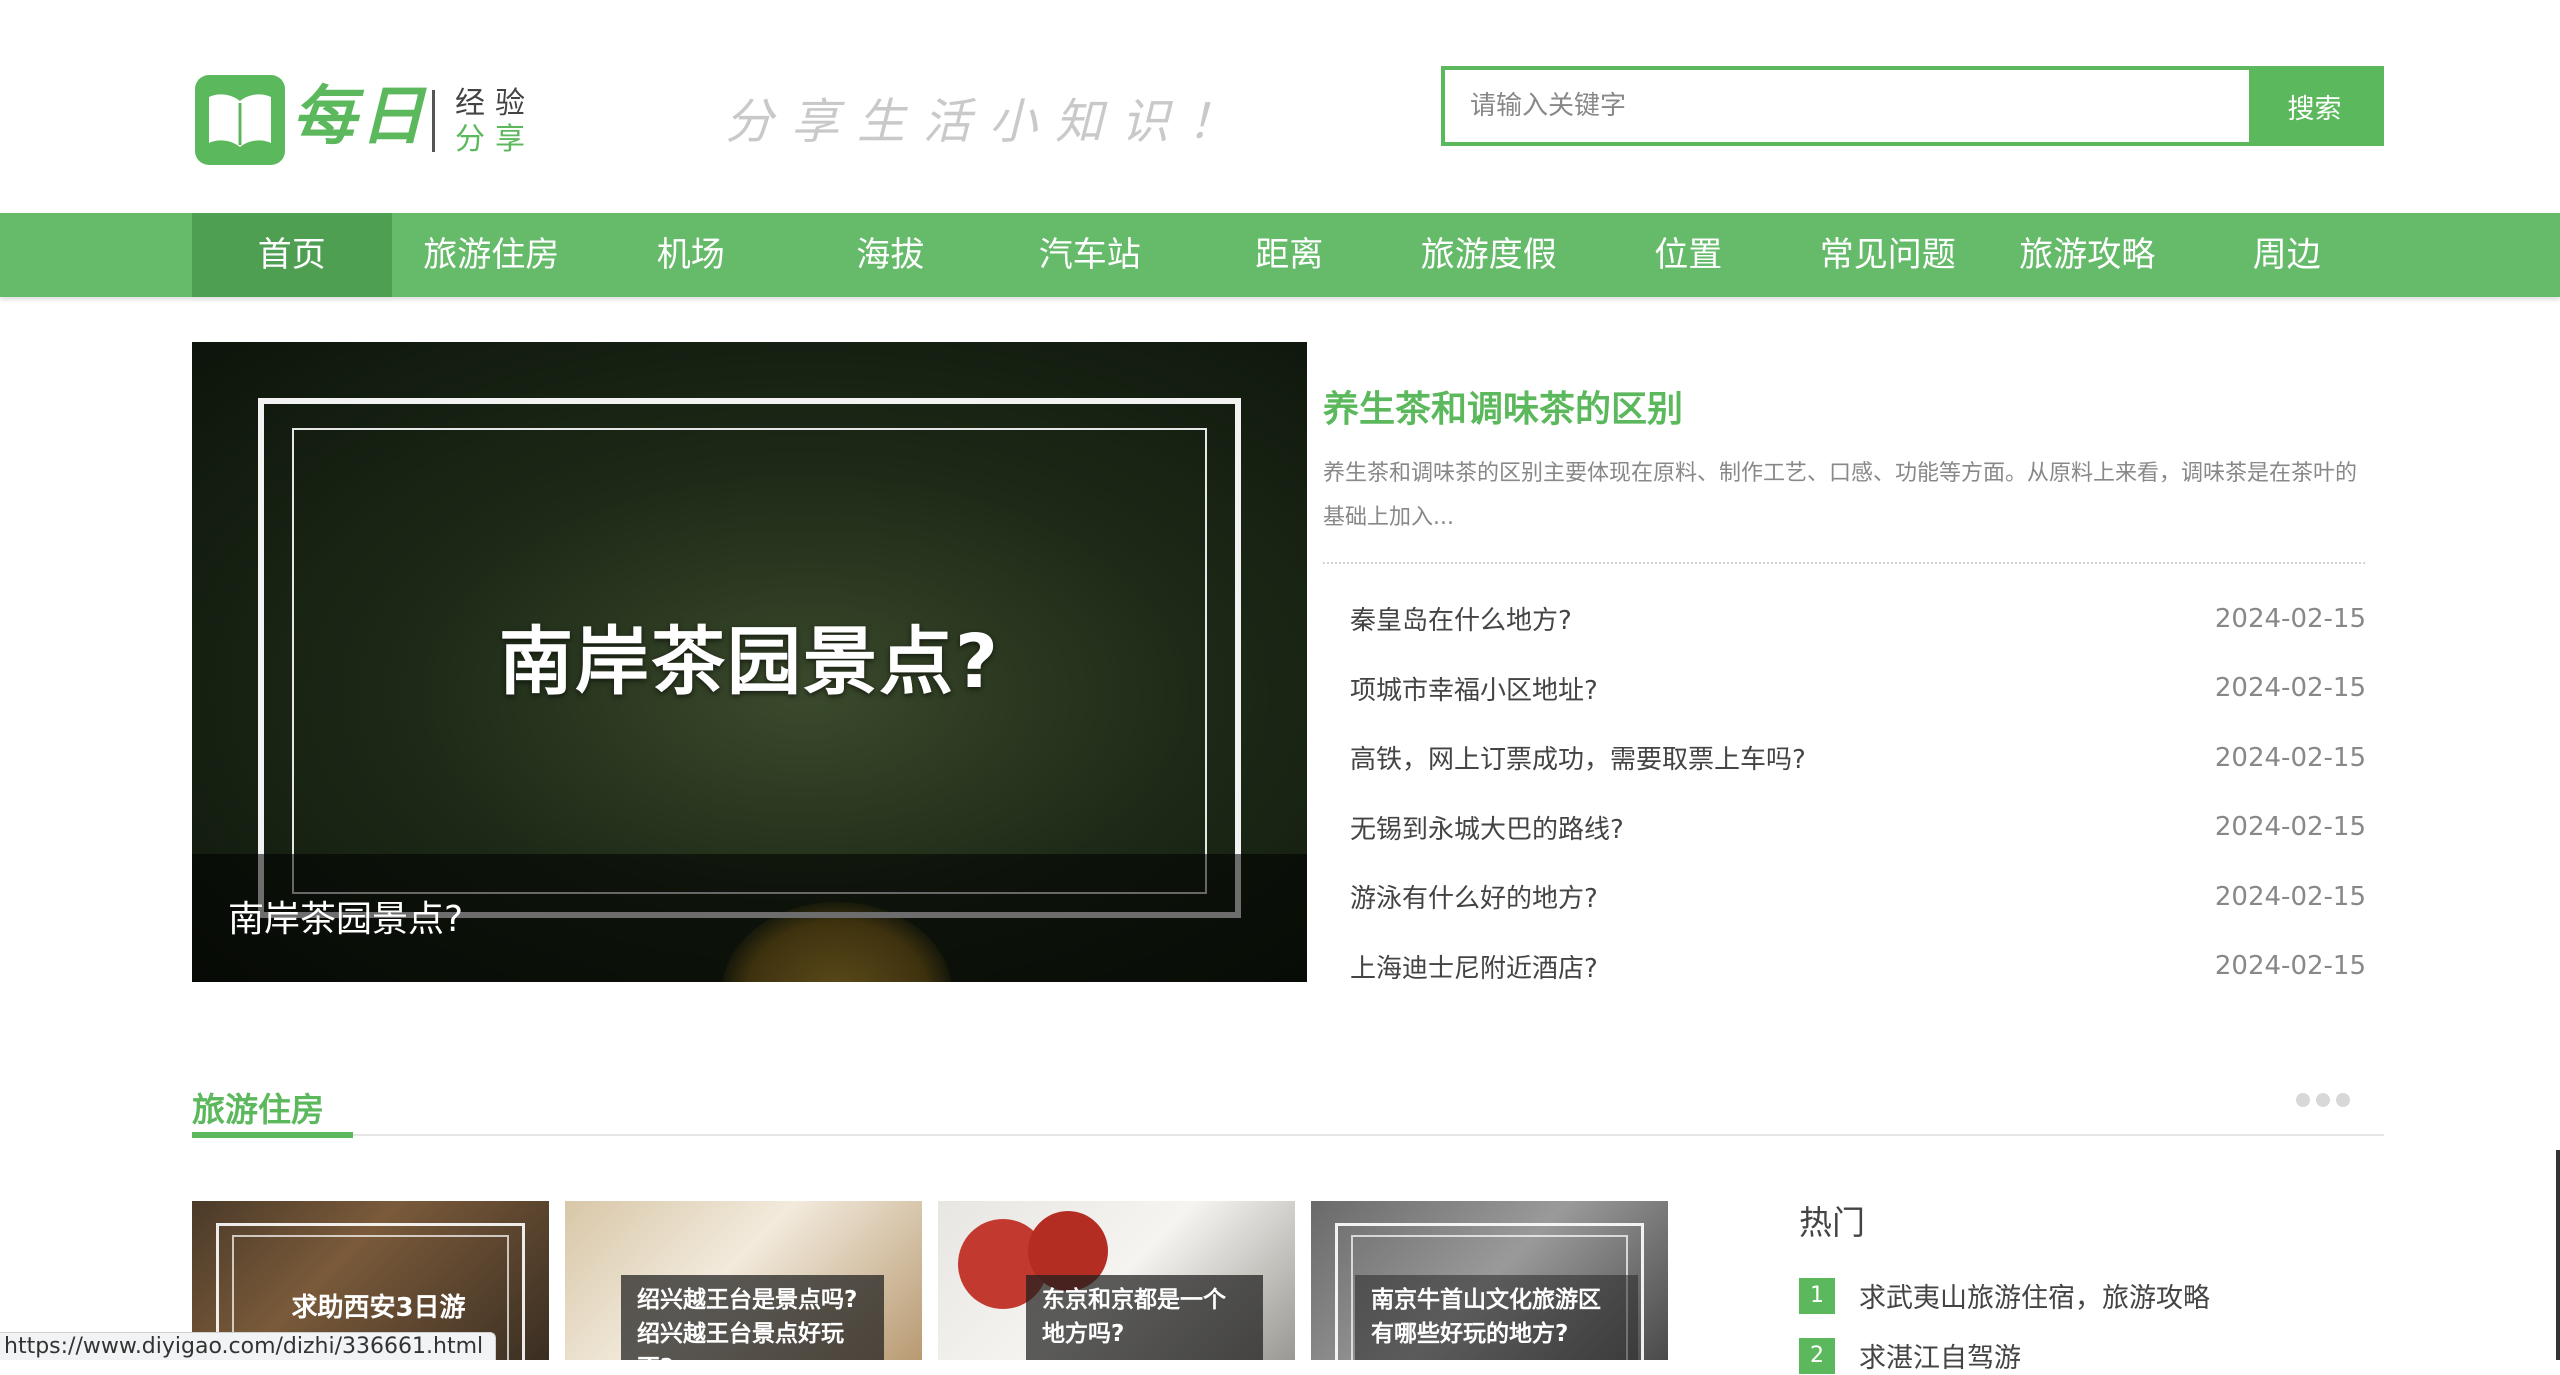 The image size is (2560, 1375). I want to click on section-title: 旅游住房, so click(258, 1107).